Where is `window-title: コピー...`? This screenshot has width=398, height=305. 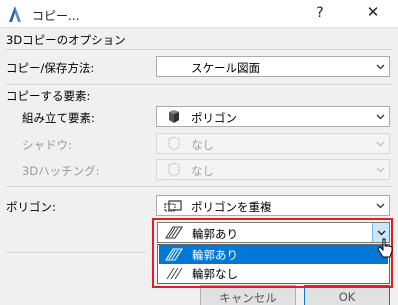 window-title: コピー... is located at coordinates (56, 16).